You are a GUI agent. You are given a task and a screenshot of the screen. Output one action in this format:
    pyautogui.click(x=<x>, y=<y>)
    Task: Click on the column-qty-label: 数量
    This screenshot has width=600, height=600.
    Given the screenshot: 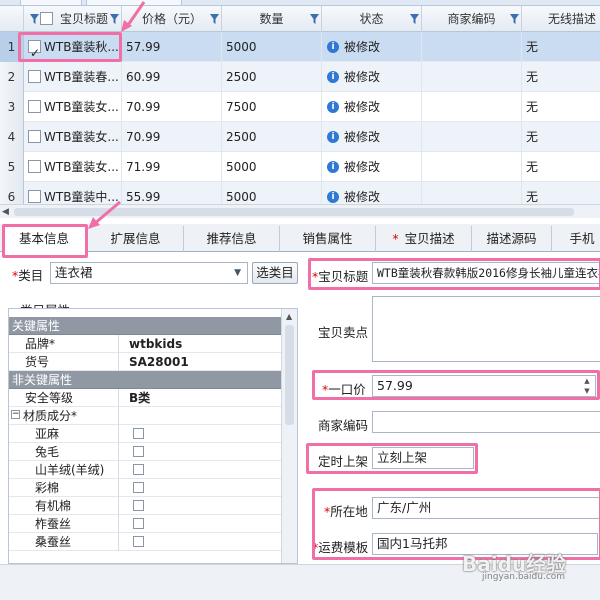 What is the action you would take?
    pyautogui.click(x=271, y=19)
    